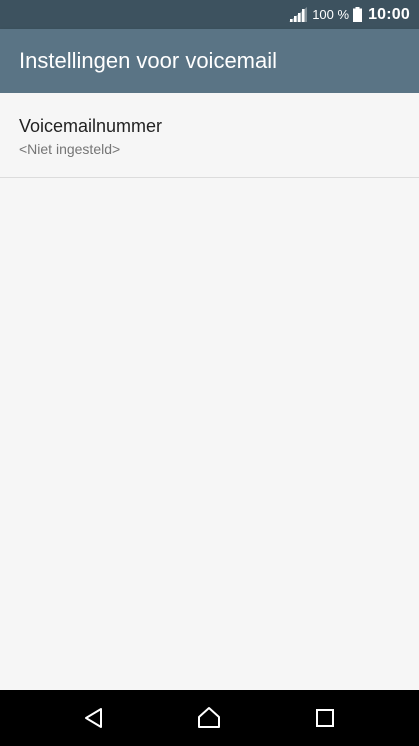 Image resolution: width=419 pixels, height=746 pixels. What do you see at coordinates (209, 14) in the screenshot?
I see `status-bar: 100 % 10:00` at bounding box center [209, 14].